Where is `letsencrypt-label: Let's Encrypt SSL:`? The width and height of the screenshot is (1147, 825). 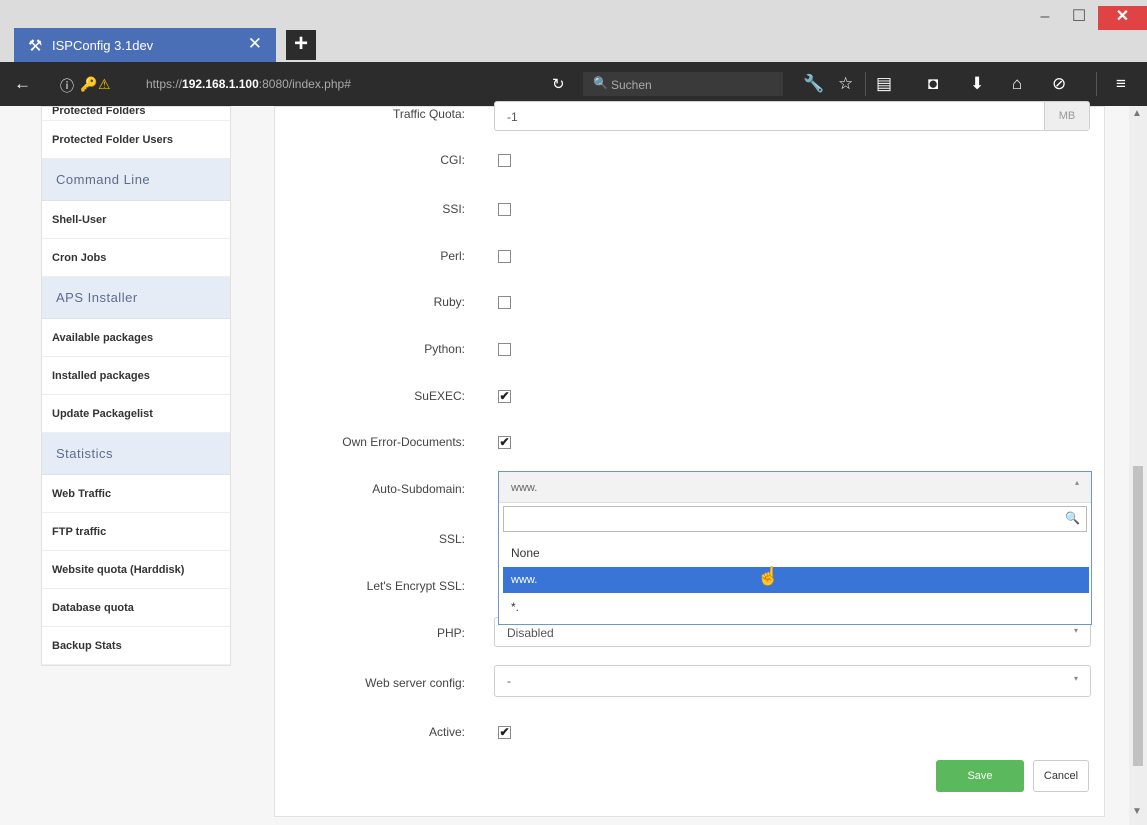 letsencrypt-label: Let's Encrypt SSL: is located at coordinates (415, 586).